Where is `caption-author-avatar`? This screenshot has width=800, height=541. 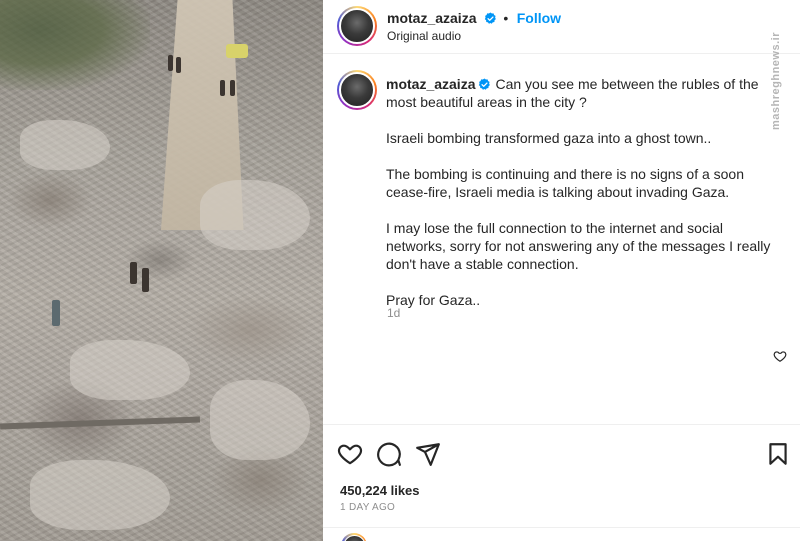 caption-author-avatar is located at coordinates (357, 90).